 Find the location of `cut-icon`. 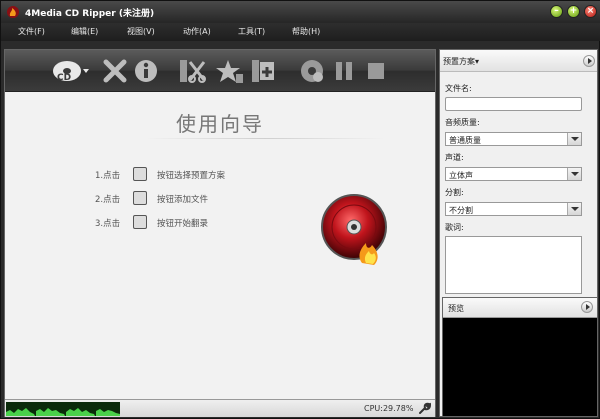

cut-icon is located at coordinates (192, 71).